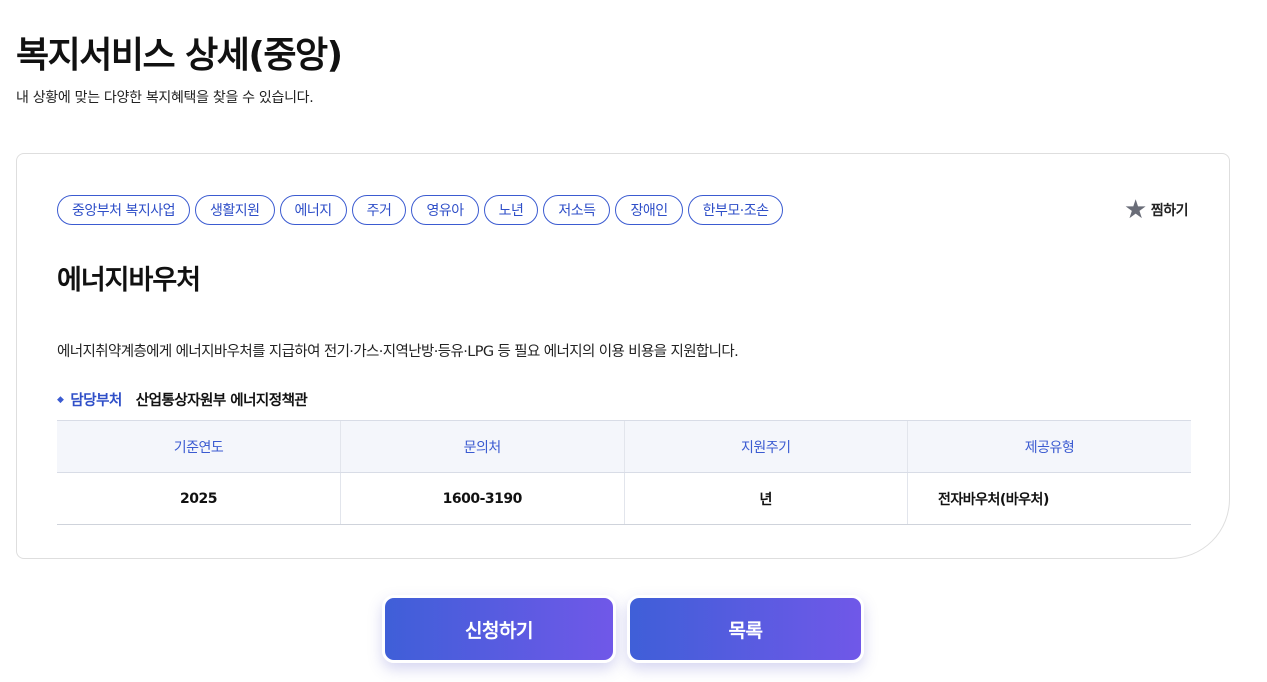 The height and width of the screenshot is (682, 1267). I want to click on cell-provision-type: 전자바우처(바우처), so click(1049, 498).